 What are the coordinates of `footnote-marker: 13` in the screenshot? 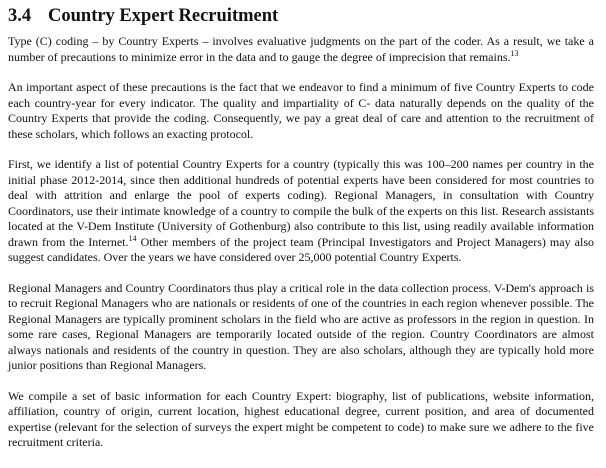 It's located at (515, 53).